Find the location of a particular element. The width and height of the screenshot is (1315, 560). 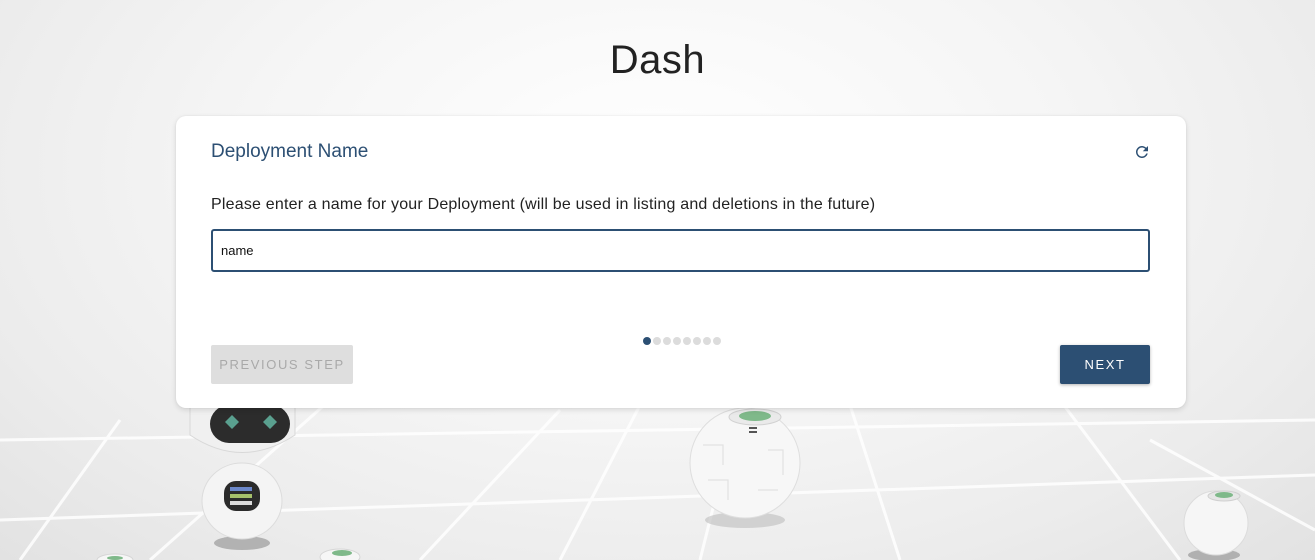

previous-step-button: PREVIOUS STEP is located at coordinates (282, 364).